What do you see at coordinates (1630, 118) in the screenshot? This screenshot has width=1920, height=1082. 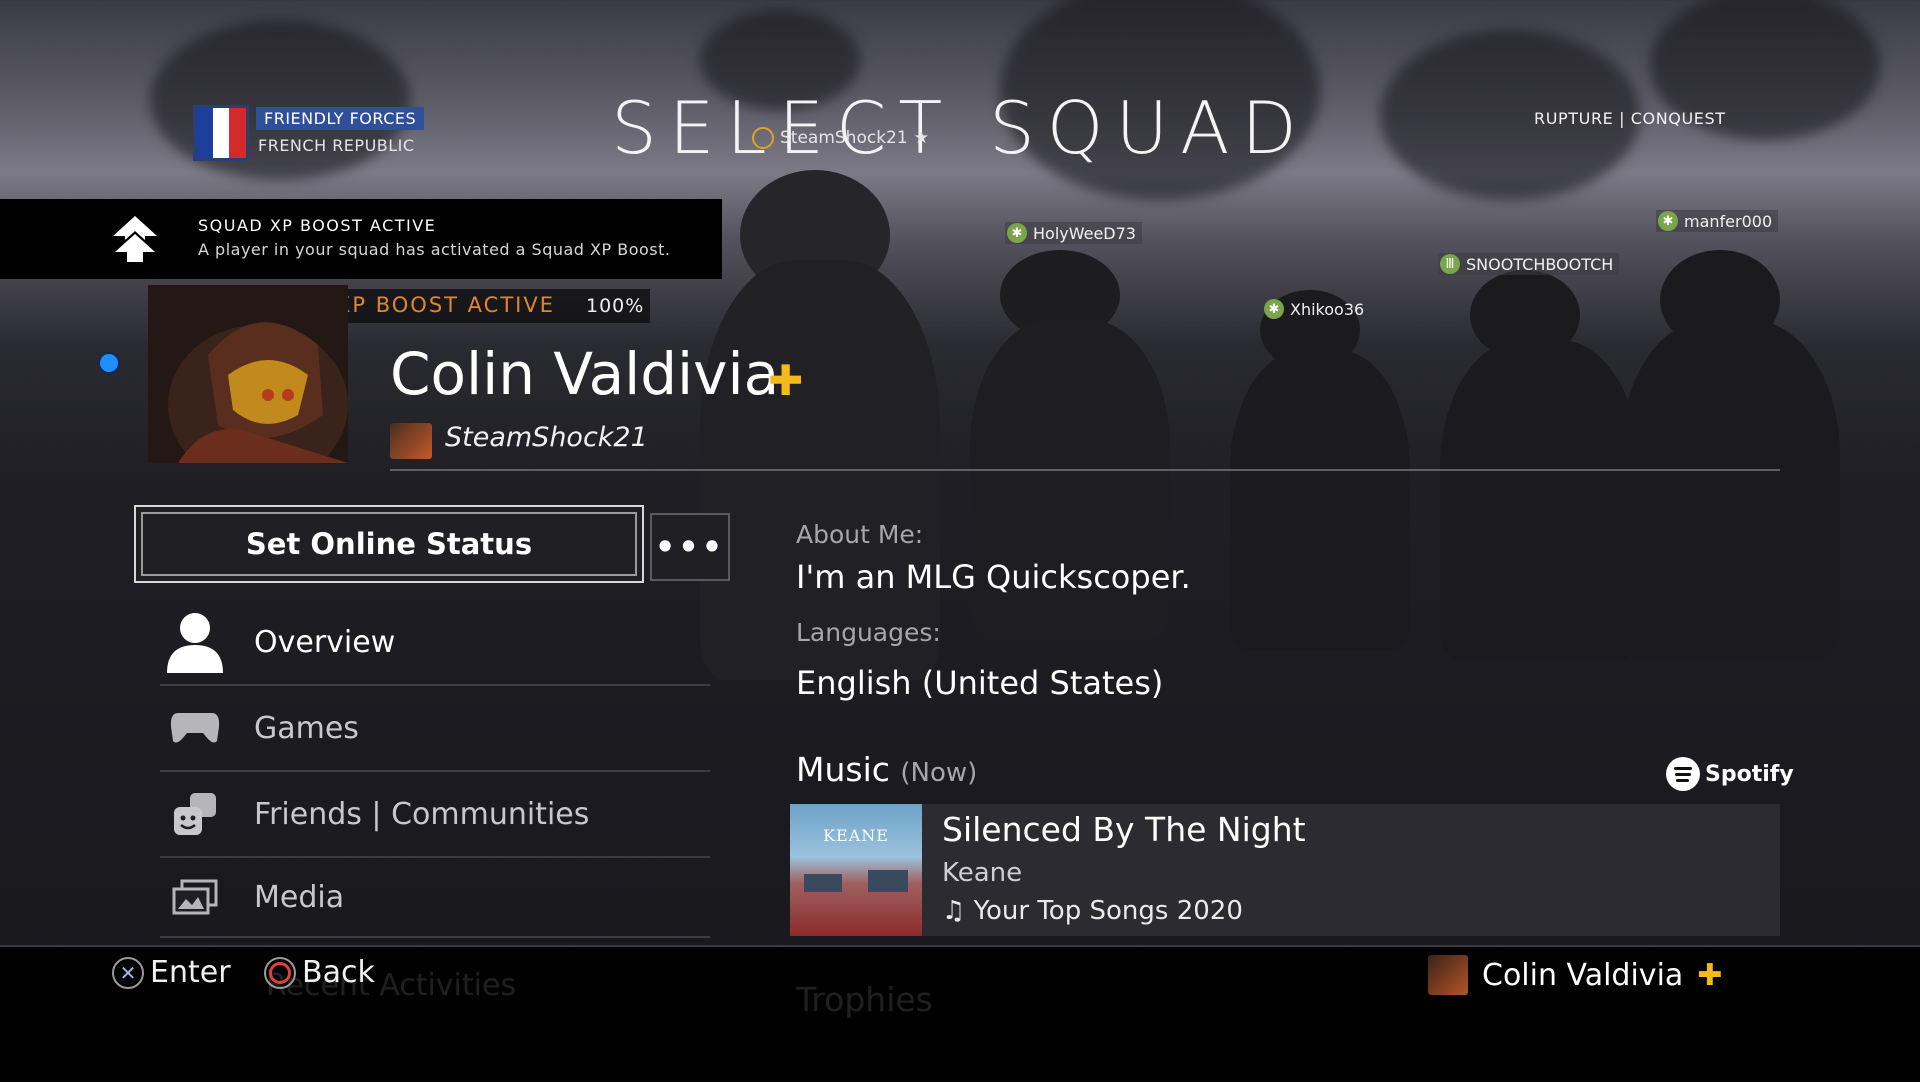 I see `game-mode: RUPTURE | CONQUEST` at bounding box center [1630, 118].